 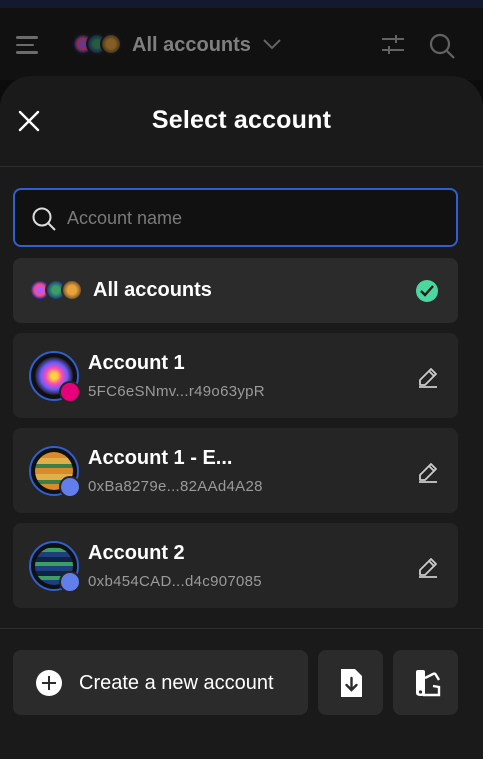 What do you see at coordinates (427, 291) in the screenshot?
I see `selected-check-icon` at bounding box center [427, 291].